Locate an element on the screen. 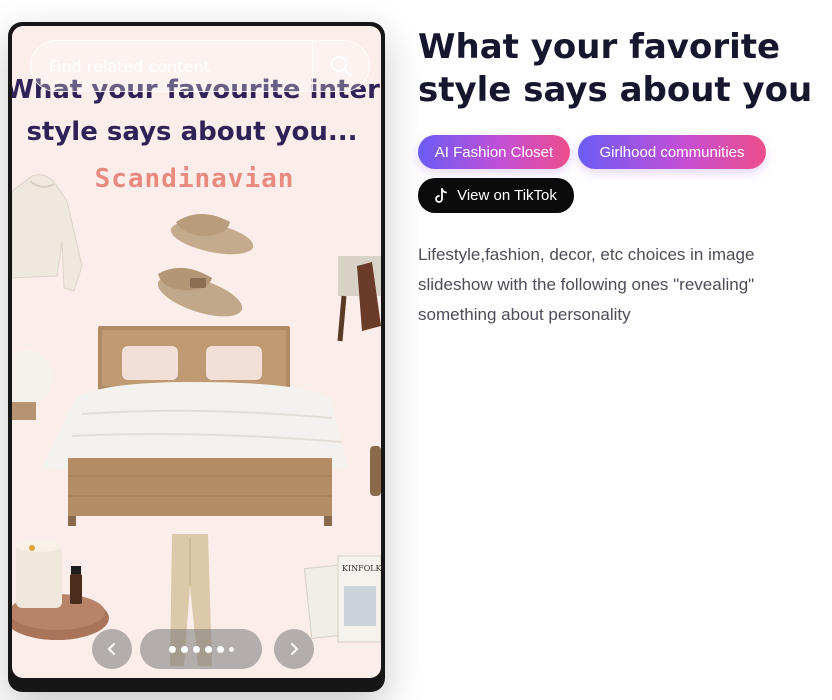 The height and width of the screenshot is (700, 832). chevron-right-icon is located at coordinates (295, 649).